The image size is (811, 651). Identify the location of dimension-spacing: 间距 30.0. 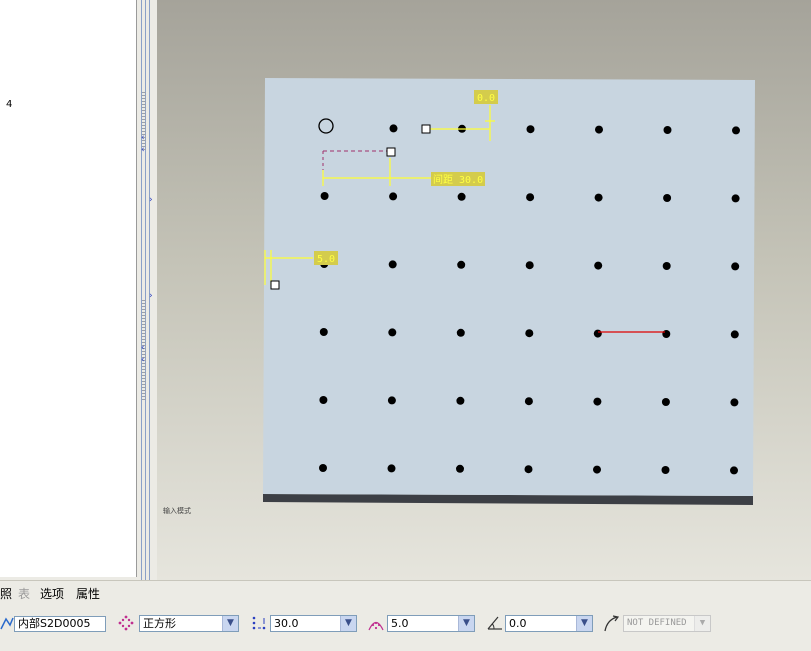
(458, 179).